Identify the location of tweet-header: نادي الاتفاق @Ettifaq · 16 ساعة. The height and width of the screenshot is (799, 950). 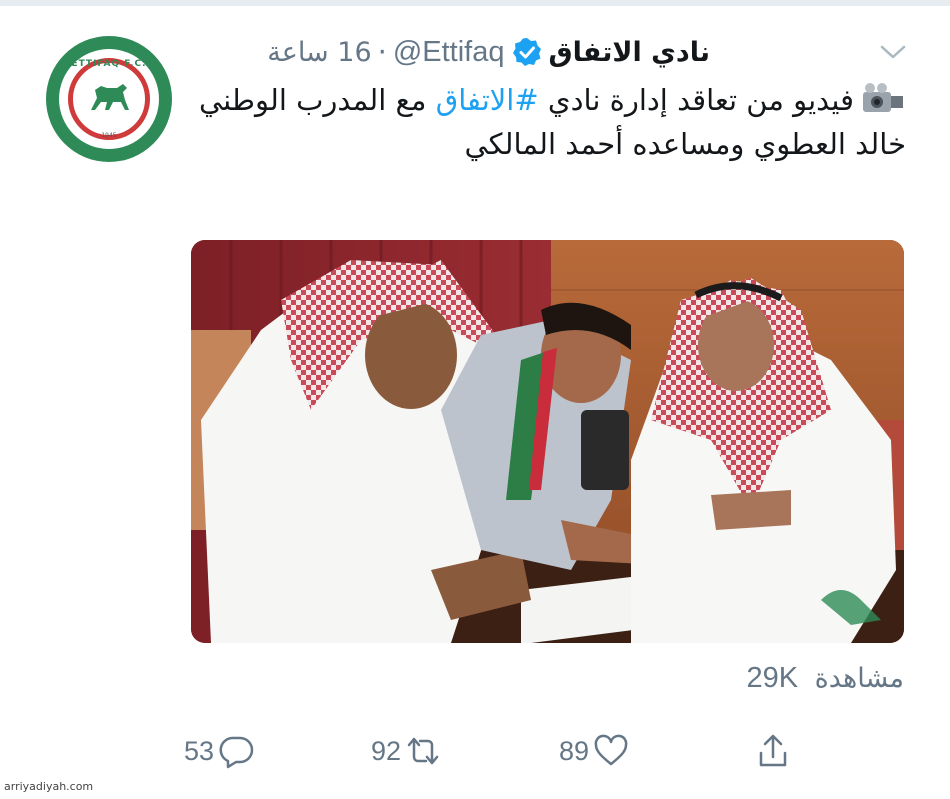
(488, 52).